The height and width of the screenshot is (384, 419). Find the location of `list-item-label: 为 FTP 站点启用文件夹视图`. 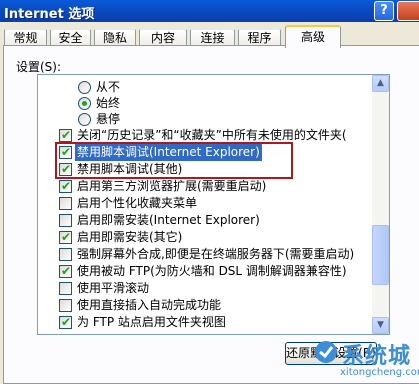

list-item-label: 为 FTP 站点启用文件夹视图 is located at coordinates (151, 322).